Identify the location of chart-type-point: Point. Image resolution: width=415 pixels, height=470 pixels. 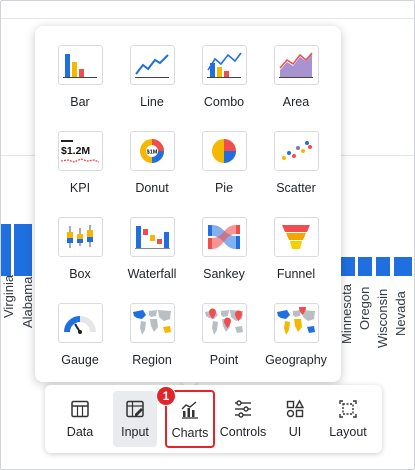
(224, 340).